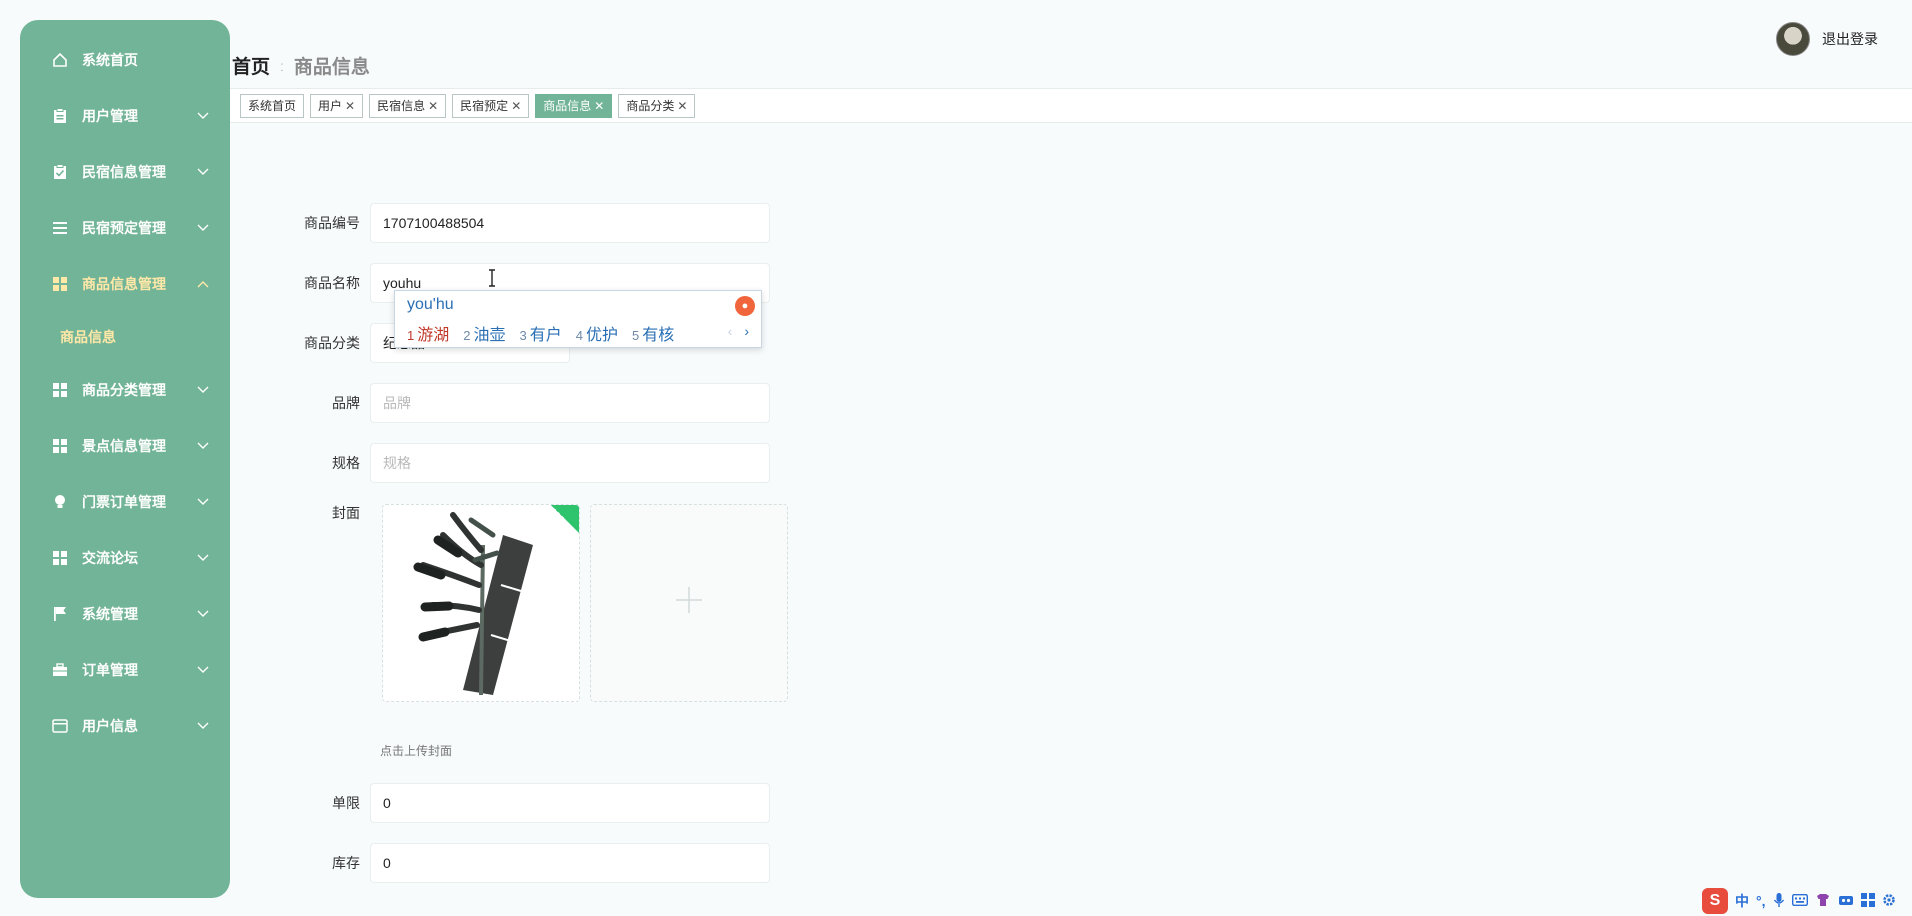 Image resolution: width=1912 pixels, height=916 pixels. I want to click on sidebar-item-homestay-booking: 民宿预定管理, so click(125, 228).